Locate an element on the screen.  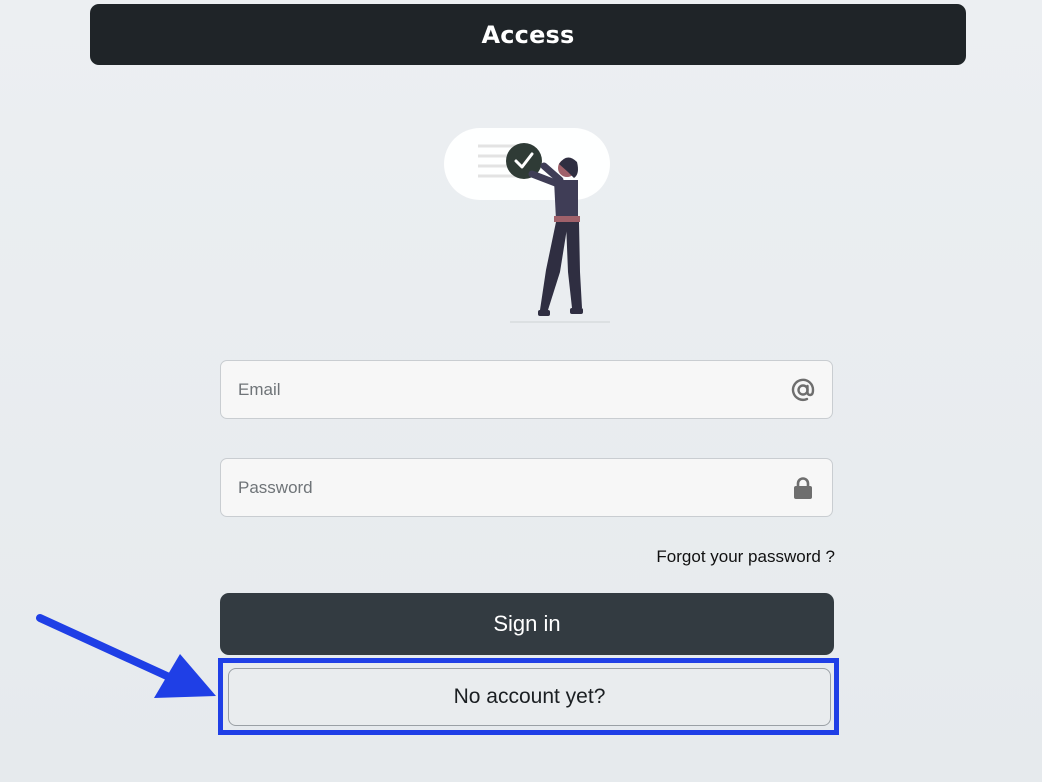
page-title: Access is located at coordinates (528, 34).